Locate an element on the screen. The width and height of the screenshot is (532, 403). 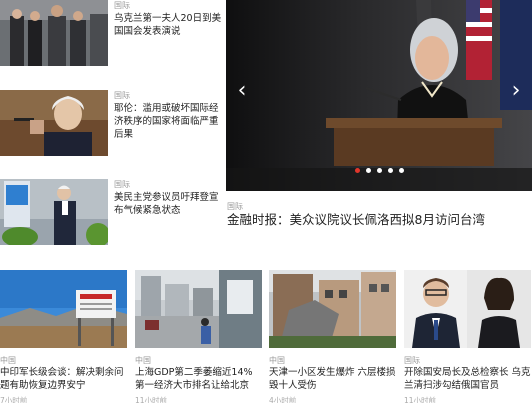
news-title: 耶伦：滥用或破坏国际经济秩序的国家将面临严重后果 is located at coordinates (168, 121).